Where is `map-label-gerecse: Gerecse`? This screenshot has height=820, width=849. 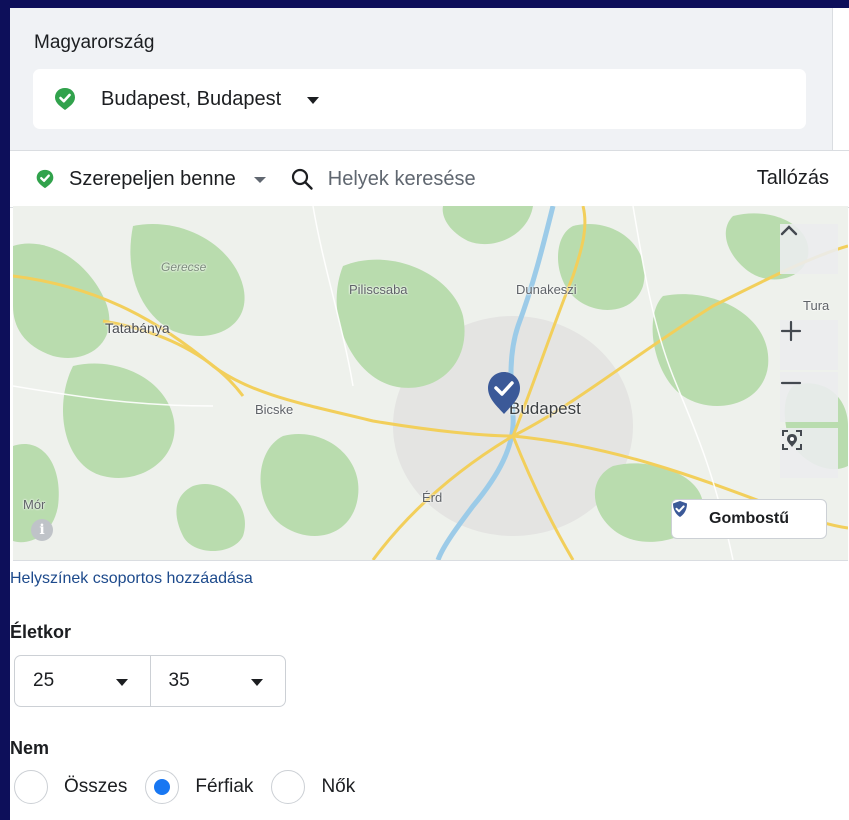 map-label-gerecse: Gerecse is located at coordinates (184, 267).